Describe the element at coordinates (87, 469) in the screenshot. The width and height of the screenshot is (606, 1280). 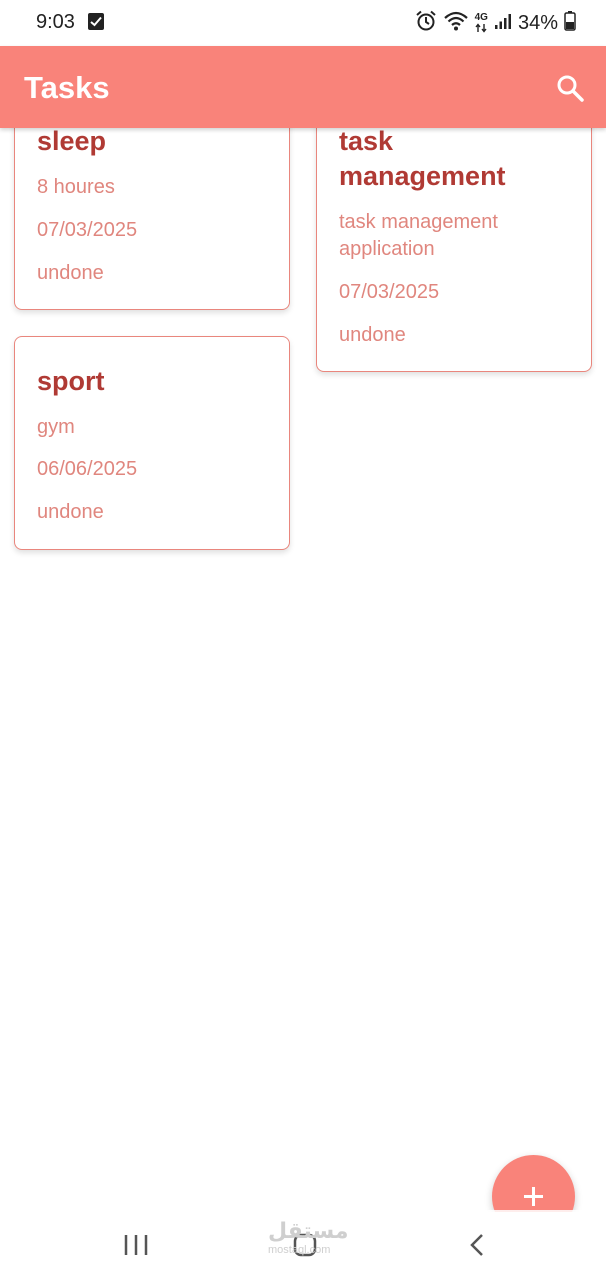
I see `task-date: 06/06/2025` at that location.